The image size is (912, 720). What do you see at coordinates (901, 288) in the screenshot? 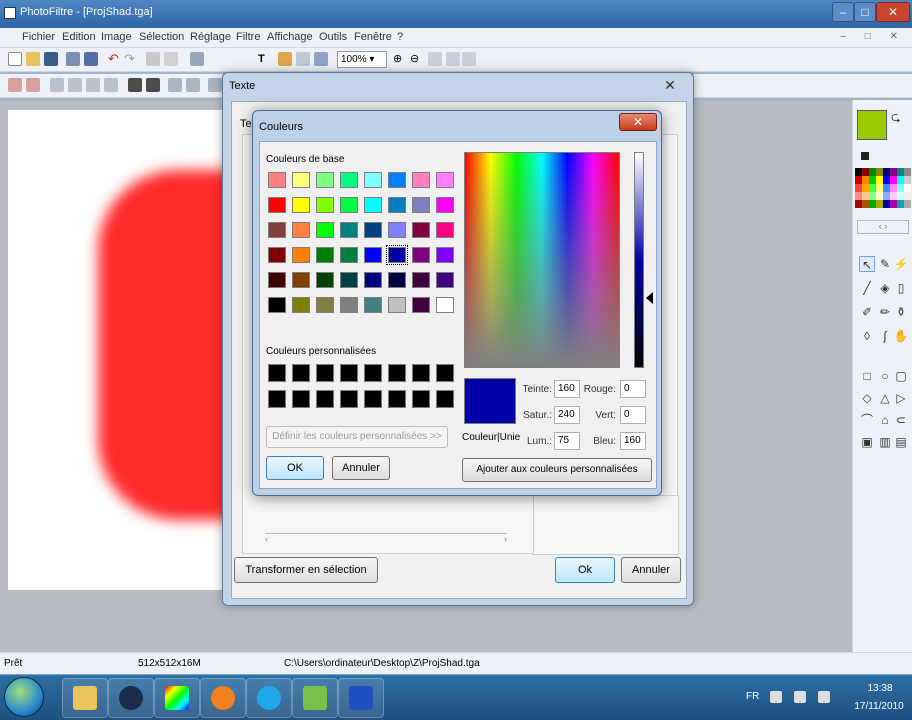
I see `spray-tool-icon: ▯` at bounding box center [901, 288].